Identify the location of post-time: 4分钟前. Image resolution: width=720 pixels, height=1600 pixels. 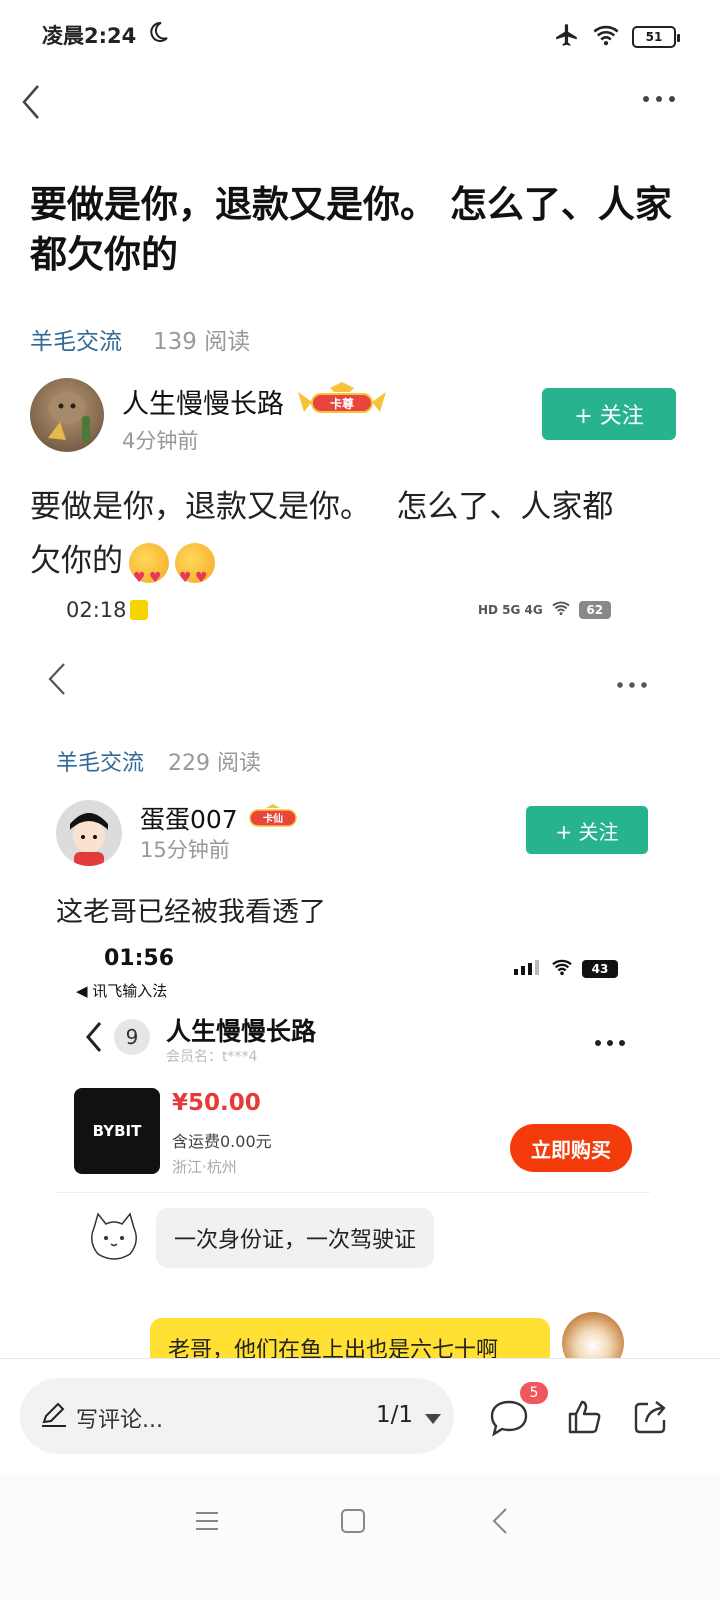
(160, 441).